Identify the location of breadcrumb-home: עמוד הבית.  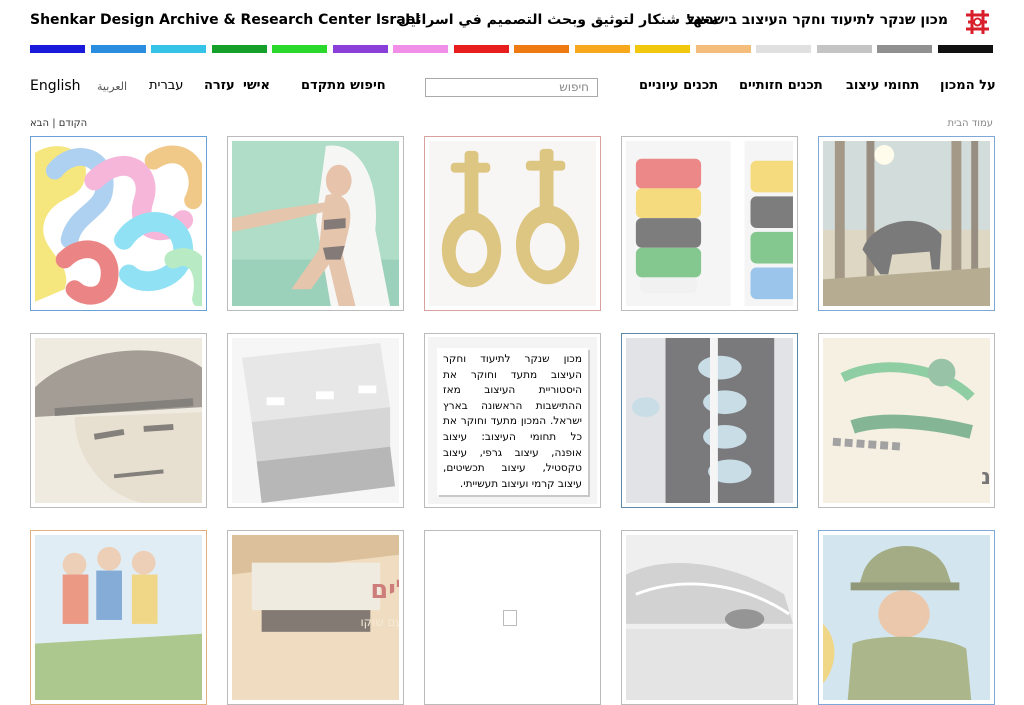
(970, 123).